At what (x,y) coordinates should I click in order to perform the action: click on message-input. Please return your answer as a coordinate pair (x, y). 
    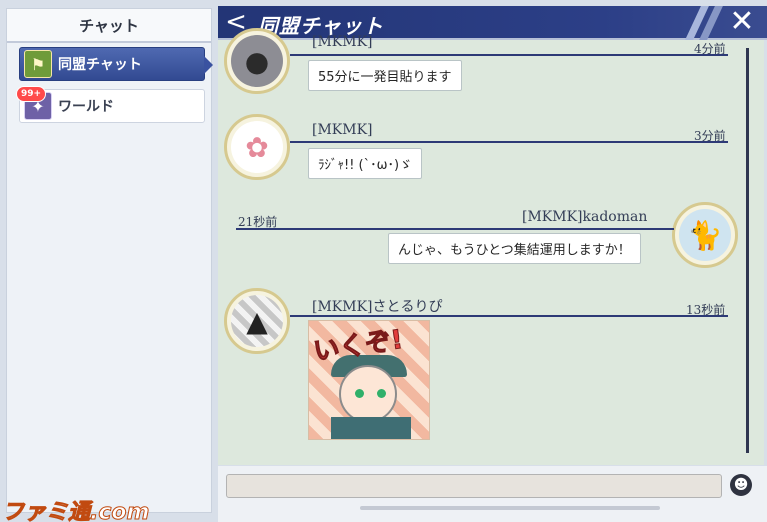
    Looking at the image, I should click on (474, 486).